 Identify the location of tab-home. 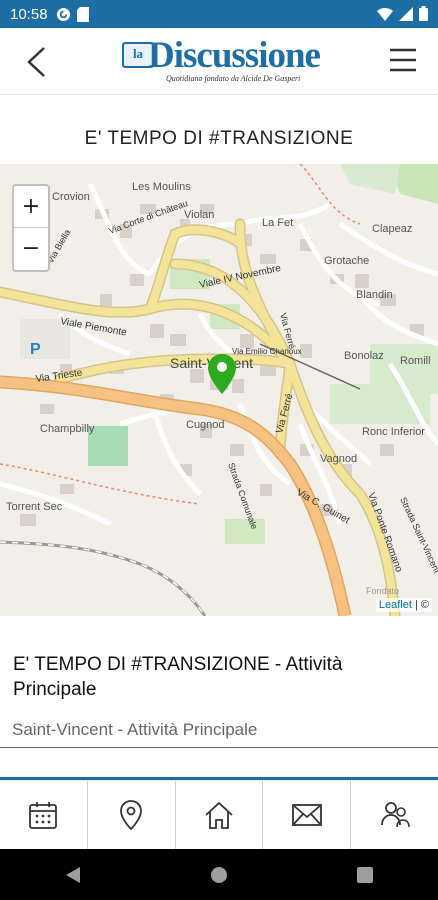
(220, 815).